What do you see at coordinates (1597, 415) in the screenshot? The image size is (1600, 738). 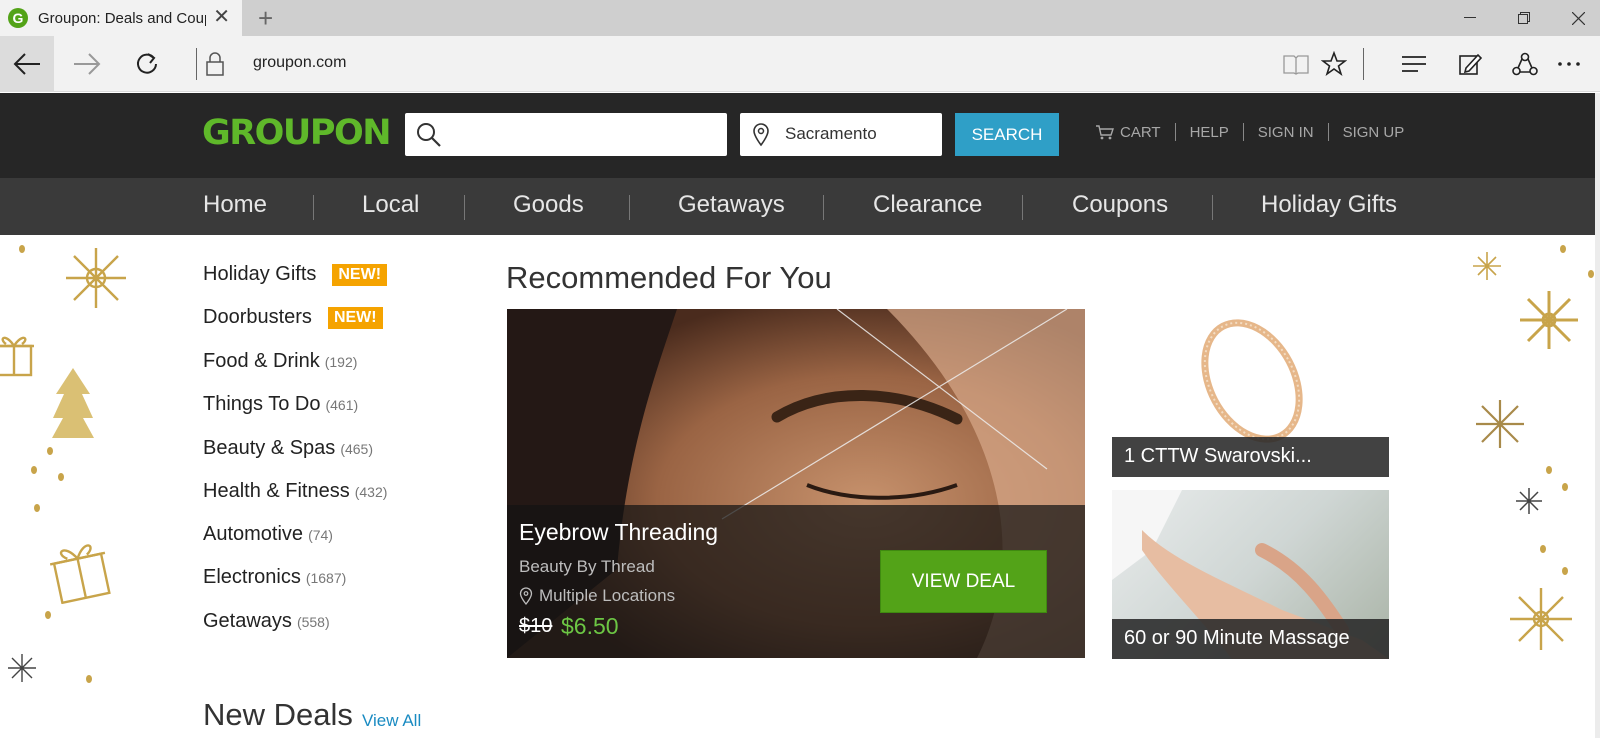 I see `page-scrollbar` at bounding box center [1597, 415].